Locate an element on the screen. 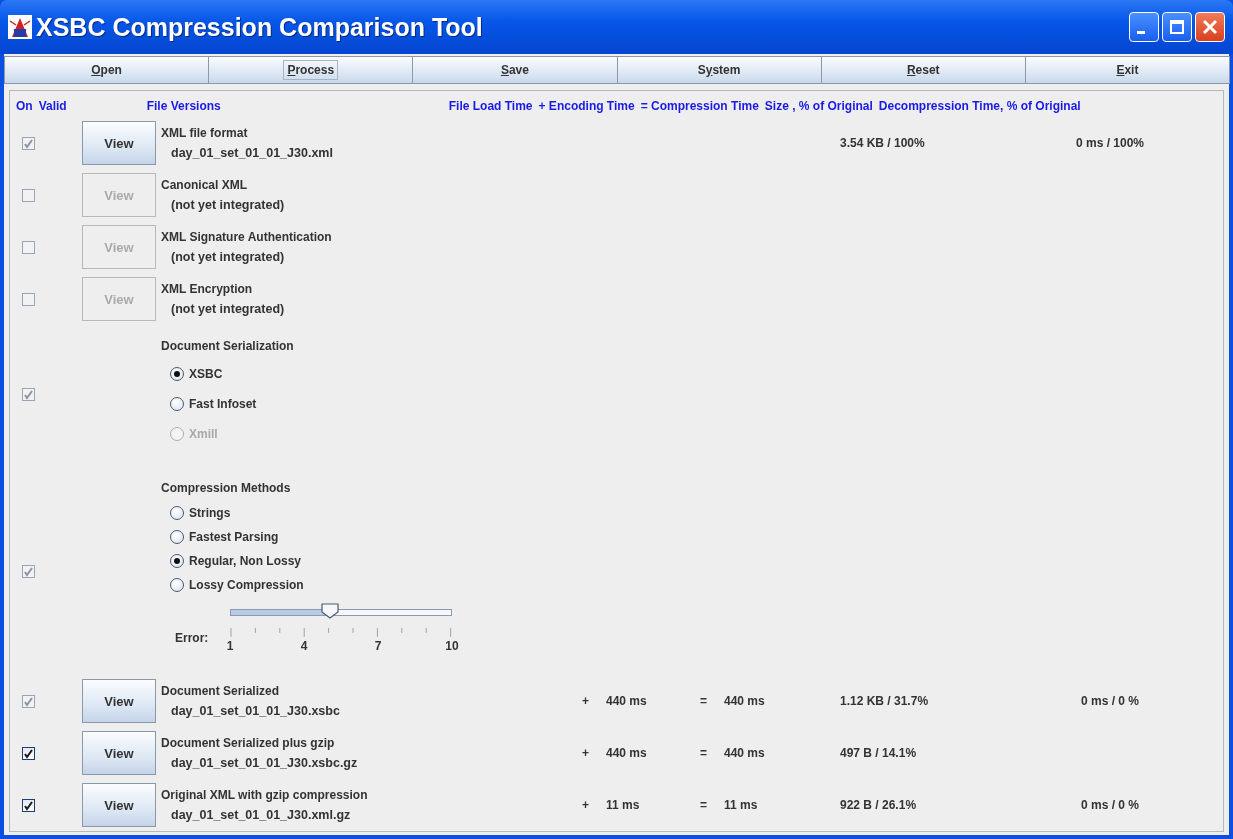 The width and height of the screenshot is (1233, 839). tick-label: 1 is located at coordinates (230, 646).